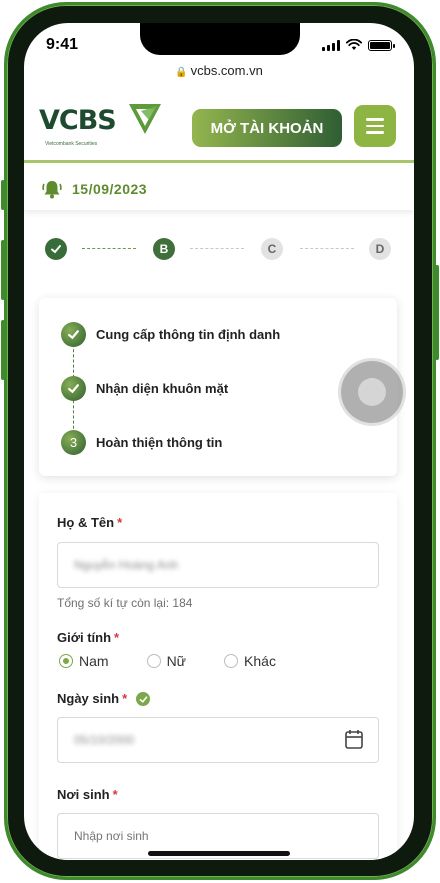 Image resolution: width=440 pixels, height=883 pixels. Describe the element at coordinates (94, 661) in the screenshot. I see `gender-option-label: Nam` at that location.